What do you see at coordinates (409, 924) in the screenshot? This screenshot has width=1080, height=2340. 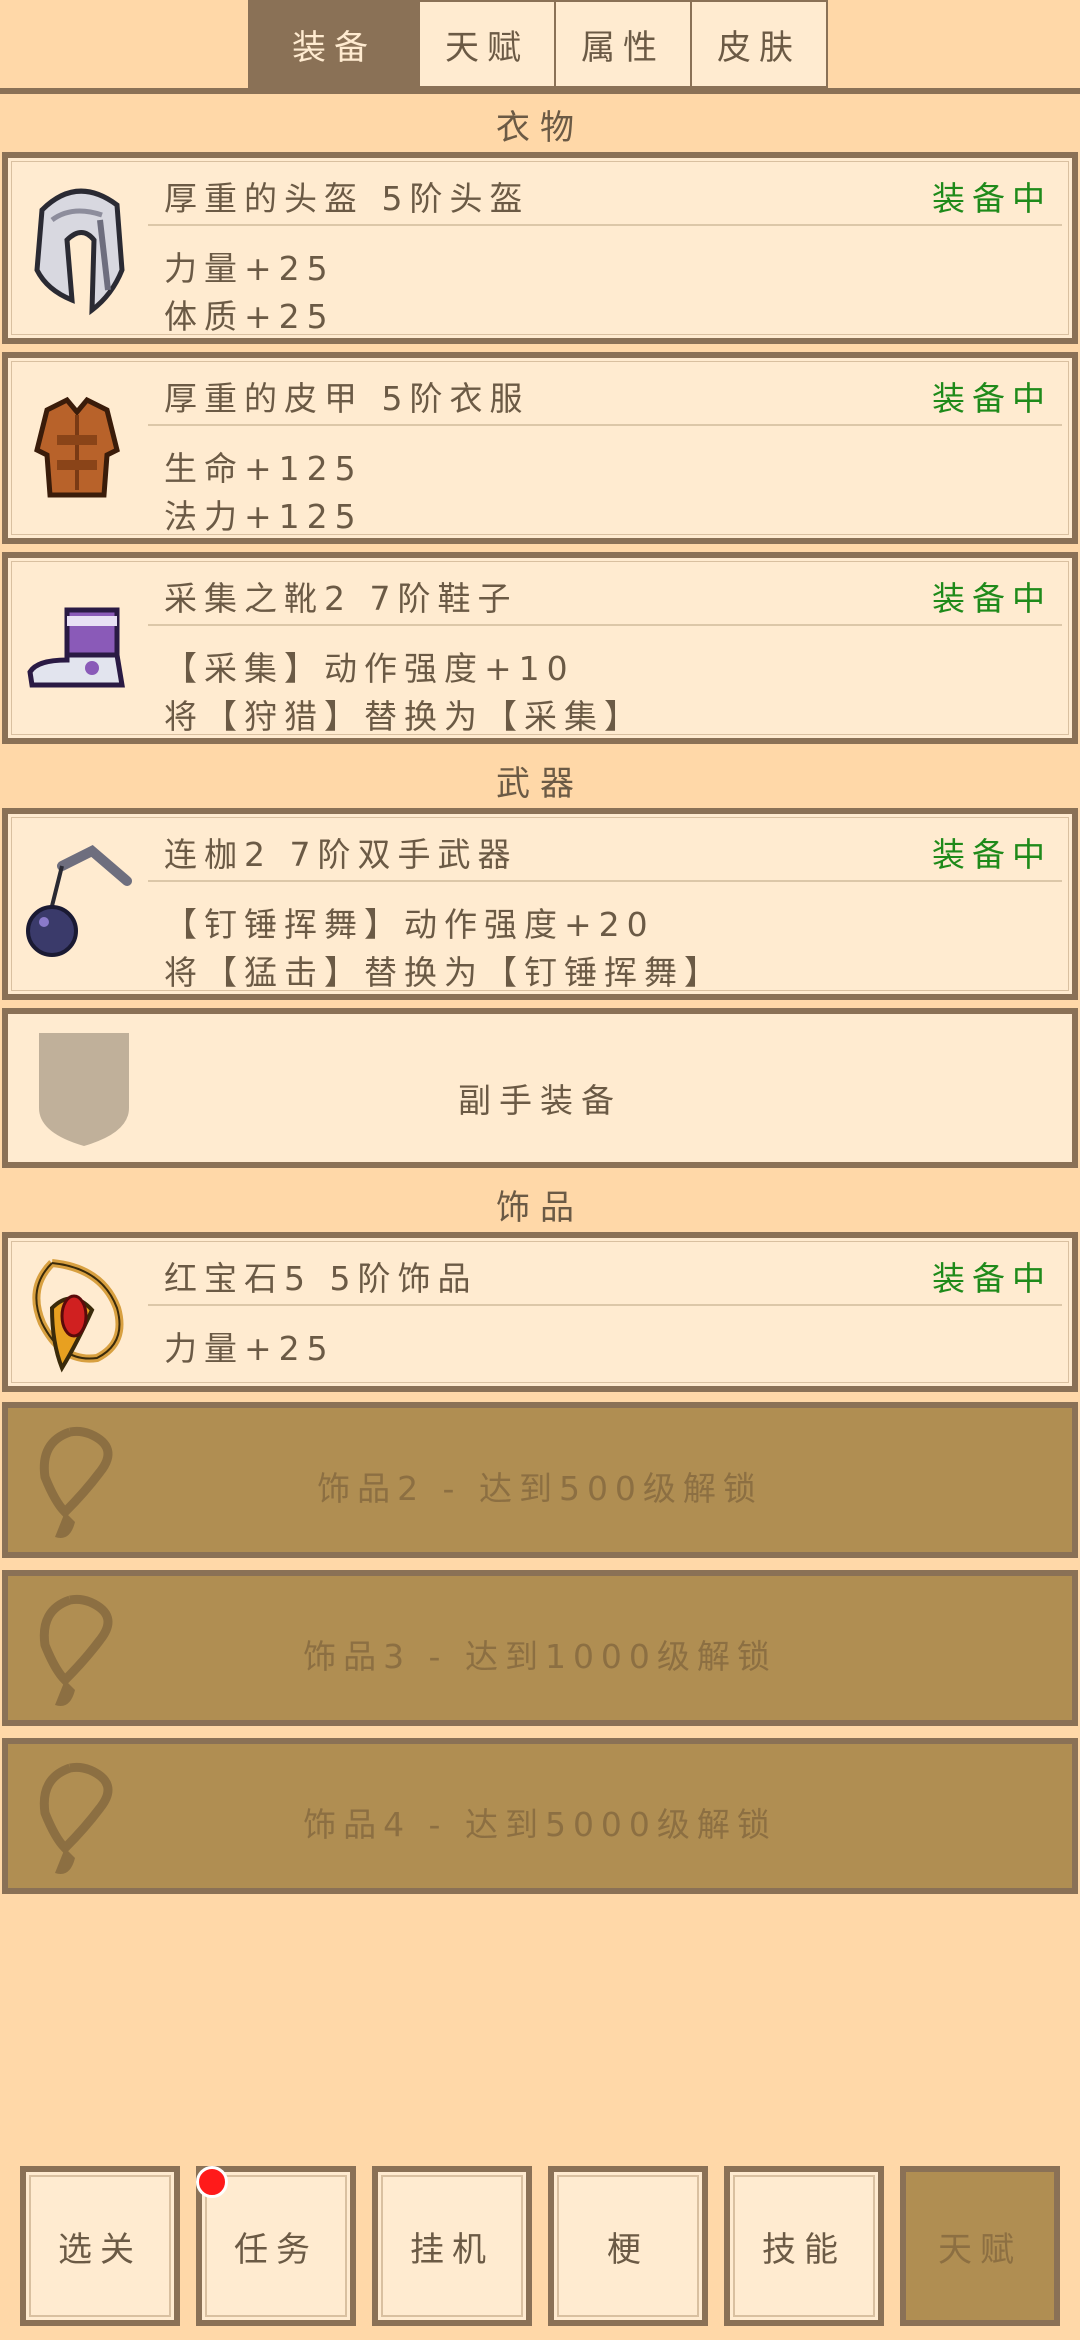 I see `item-effect: 【钉锤挥舞】动作强度+20` at bounding box center [409, 924].